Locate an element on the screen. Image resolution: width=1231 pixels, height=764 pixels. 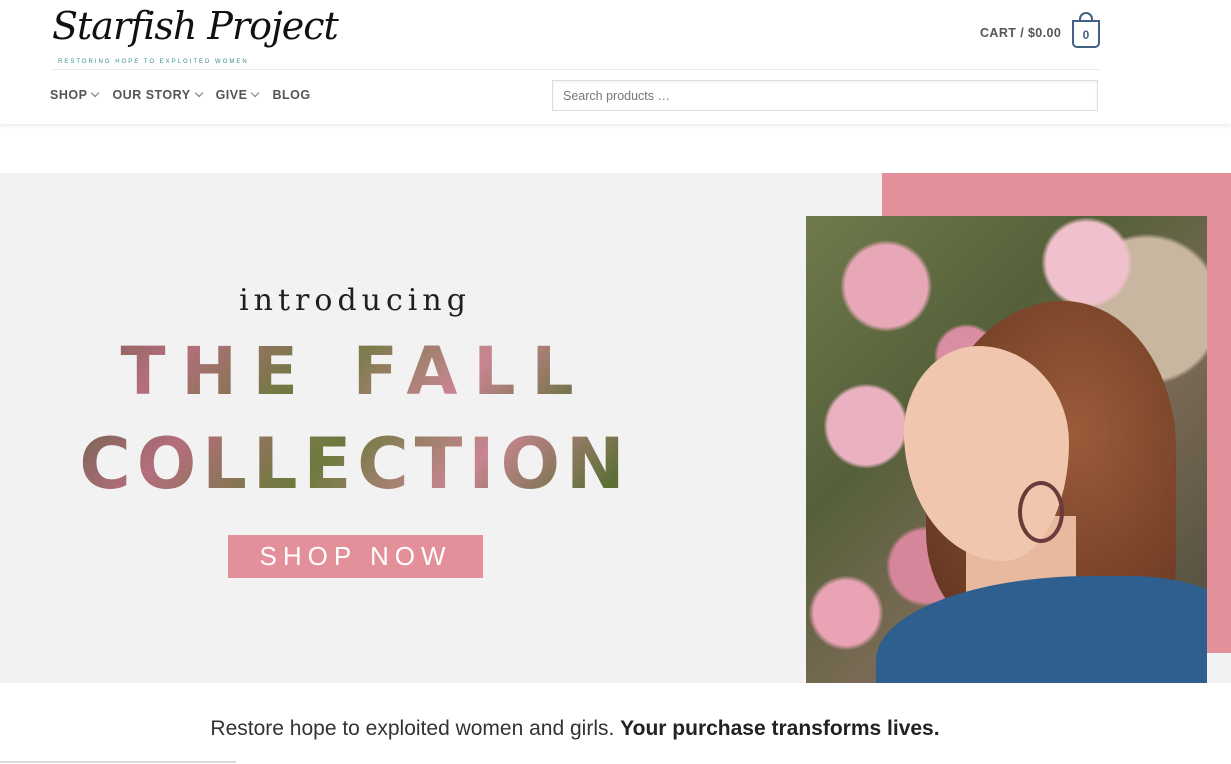
cart-count-badge: 0 is located at coordinates (1086, 34).